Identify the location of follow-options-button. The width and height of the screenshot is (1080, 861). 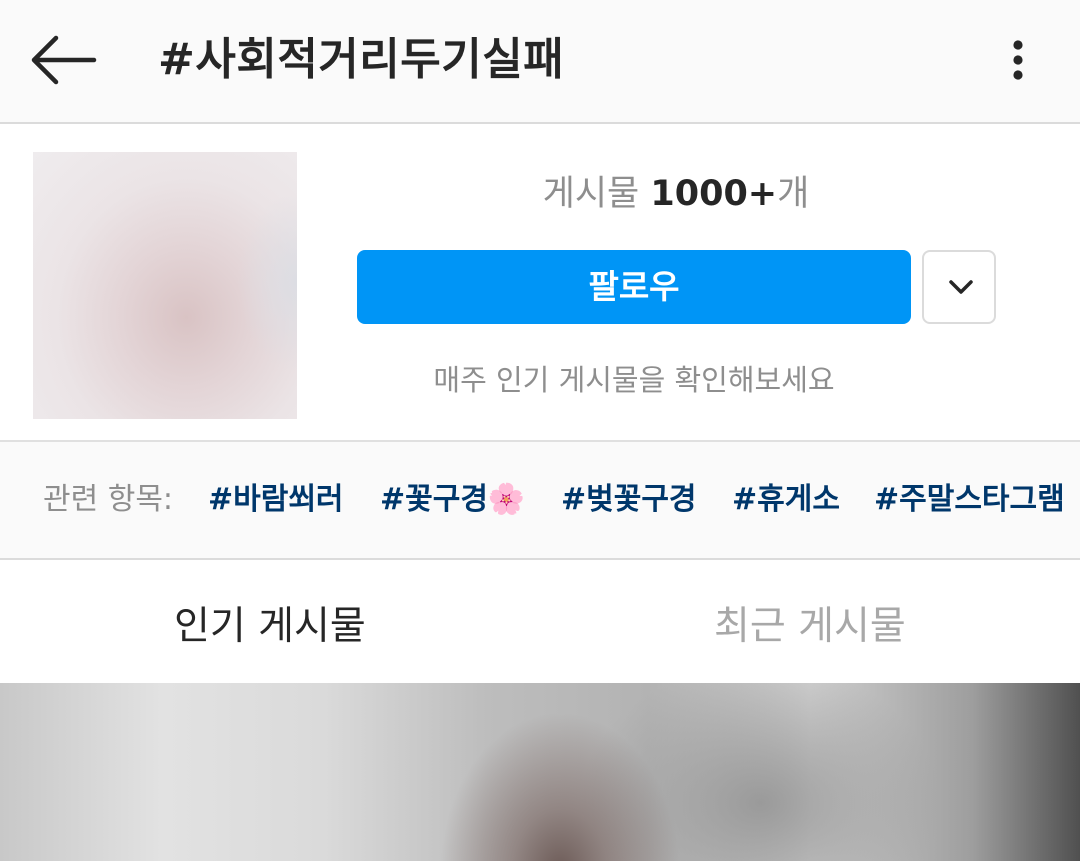
(959, 287).